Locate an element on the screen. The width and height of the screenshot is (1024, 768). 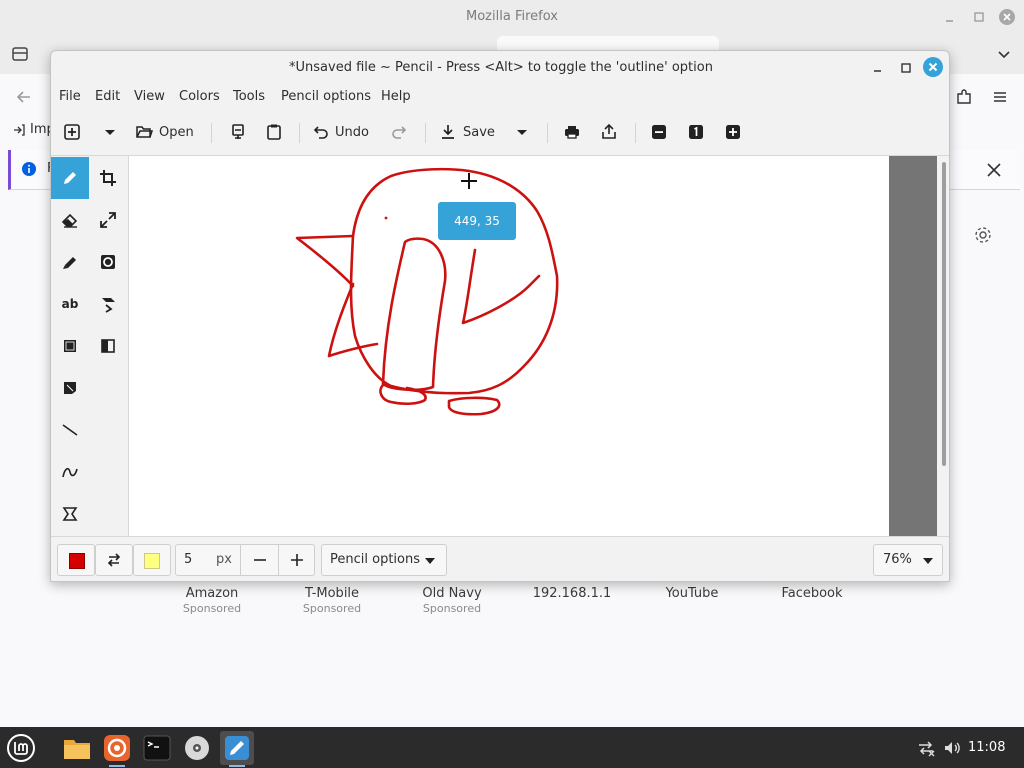
tool-palette: ab is located at coordinates (90, 346).